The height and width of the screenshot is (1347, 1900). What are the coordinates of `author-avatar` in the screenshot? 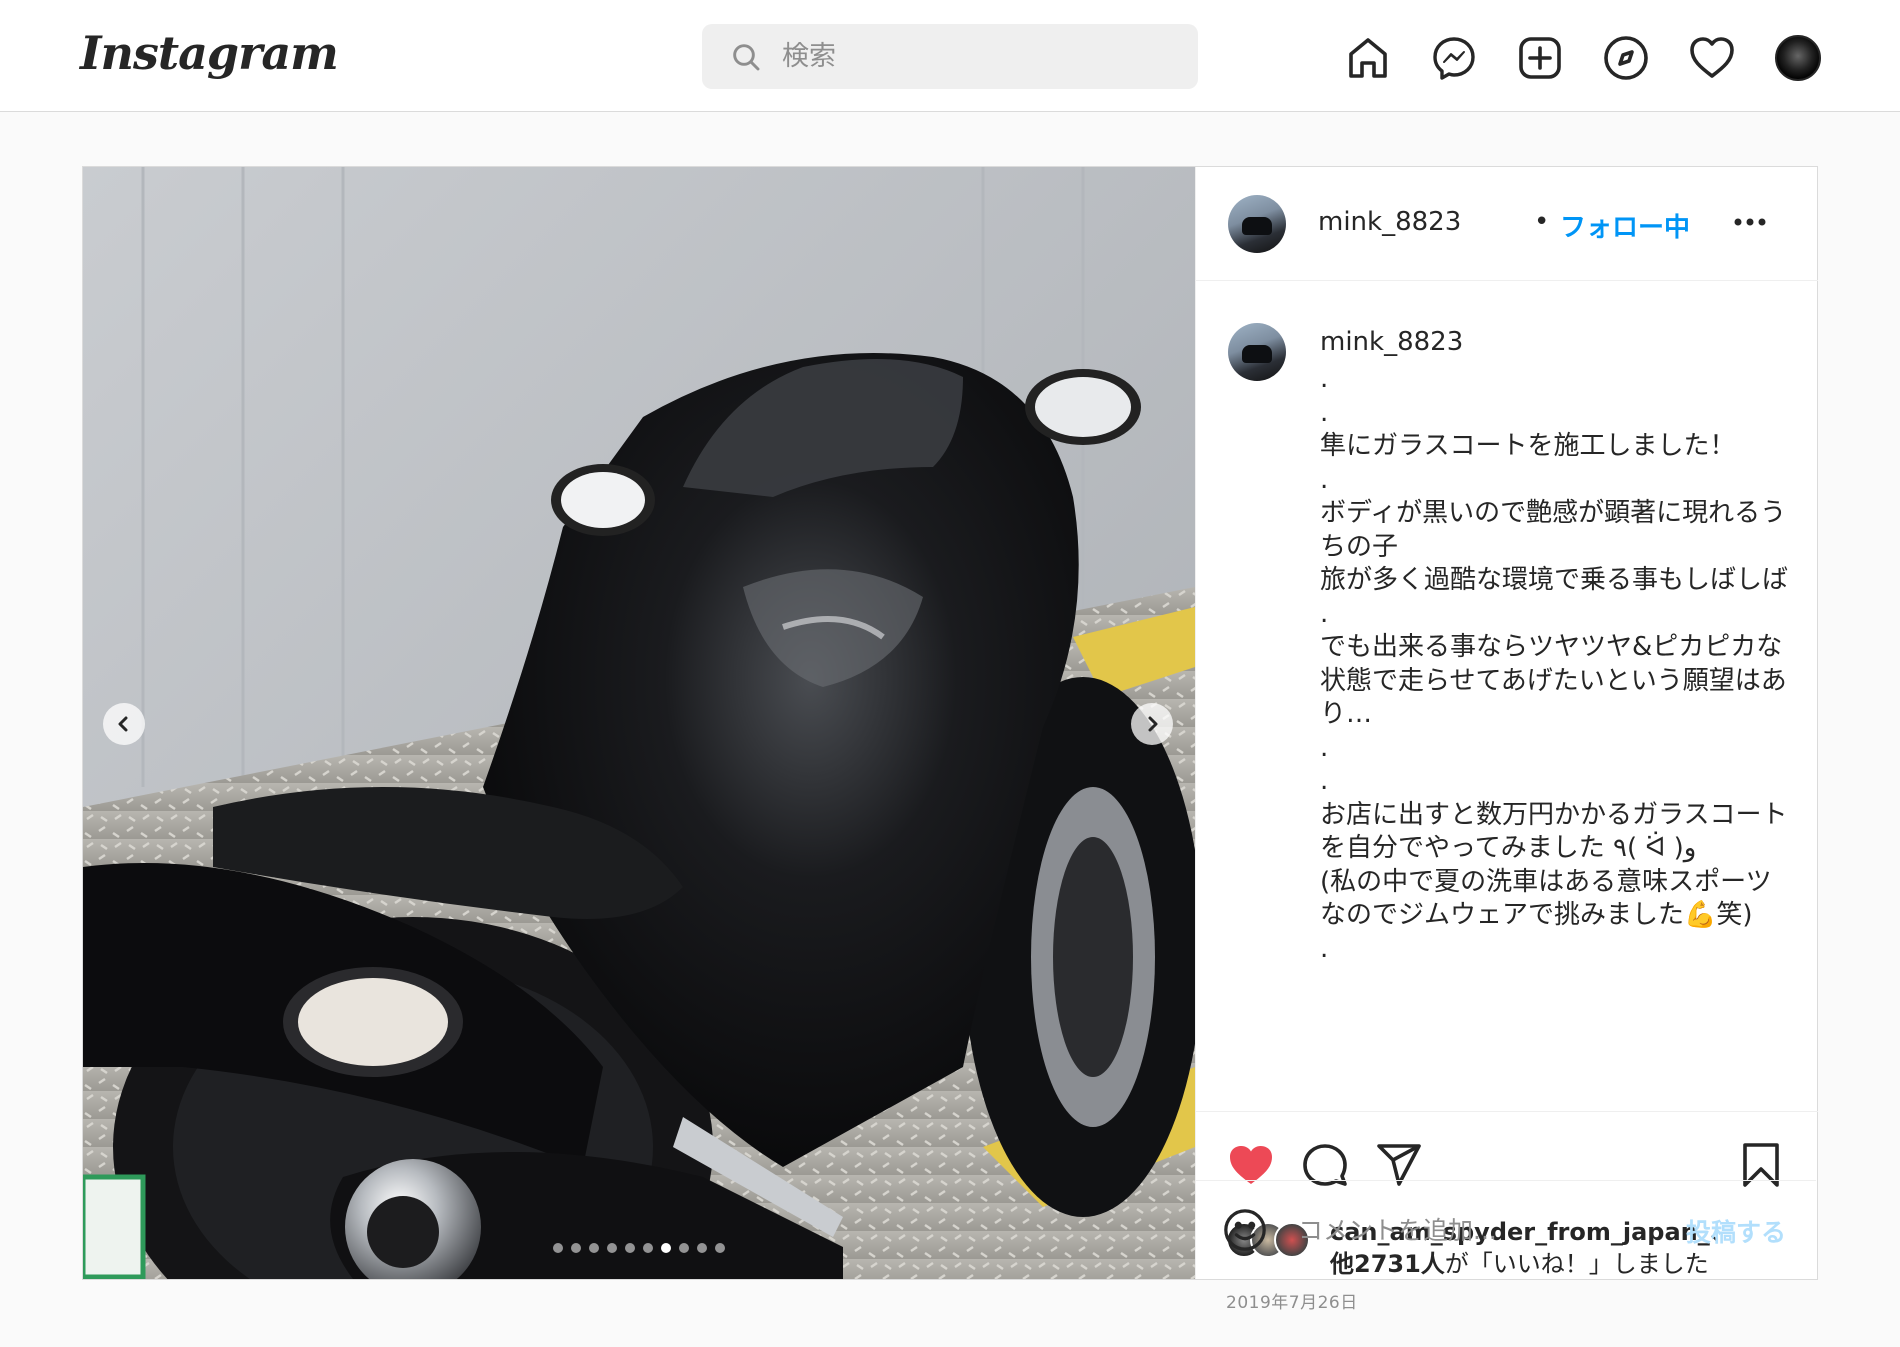 It's located at (1257, 224).